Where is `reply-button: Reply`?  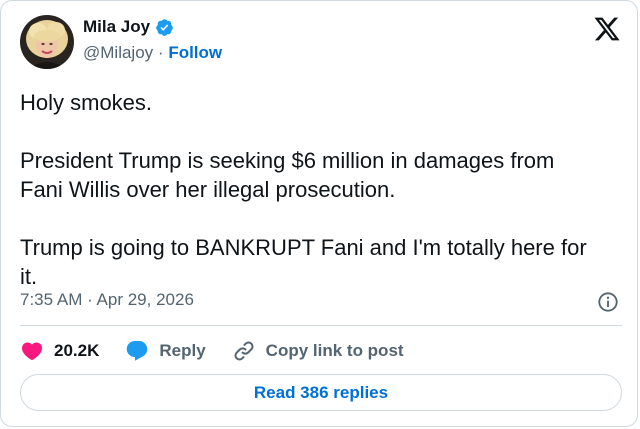 reply-button: Reply is located at coordinates (165, 351).